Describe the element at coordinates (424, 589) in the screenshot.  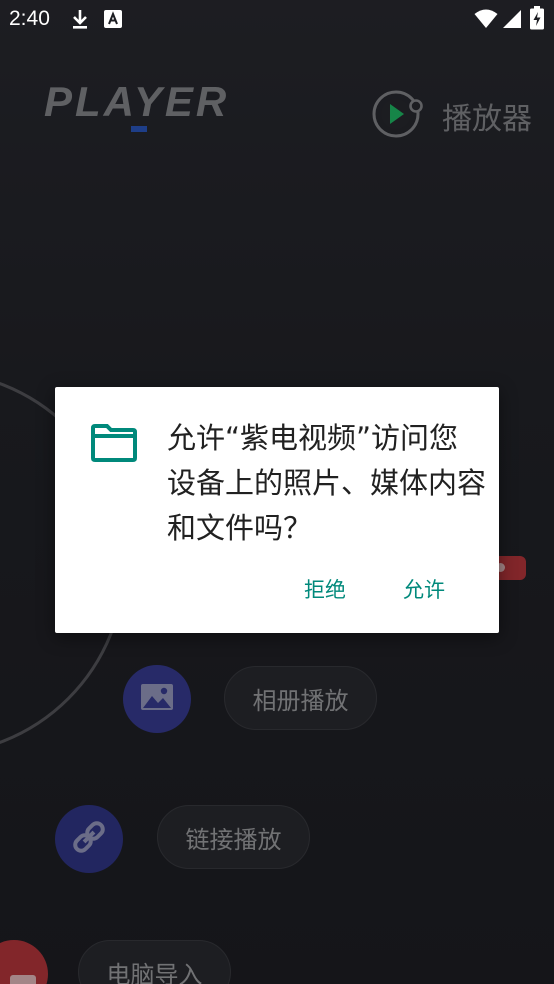
I see `allow-button: 允许` at that location.